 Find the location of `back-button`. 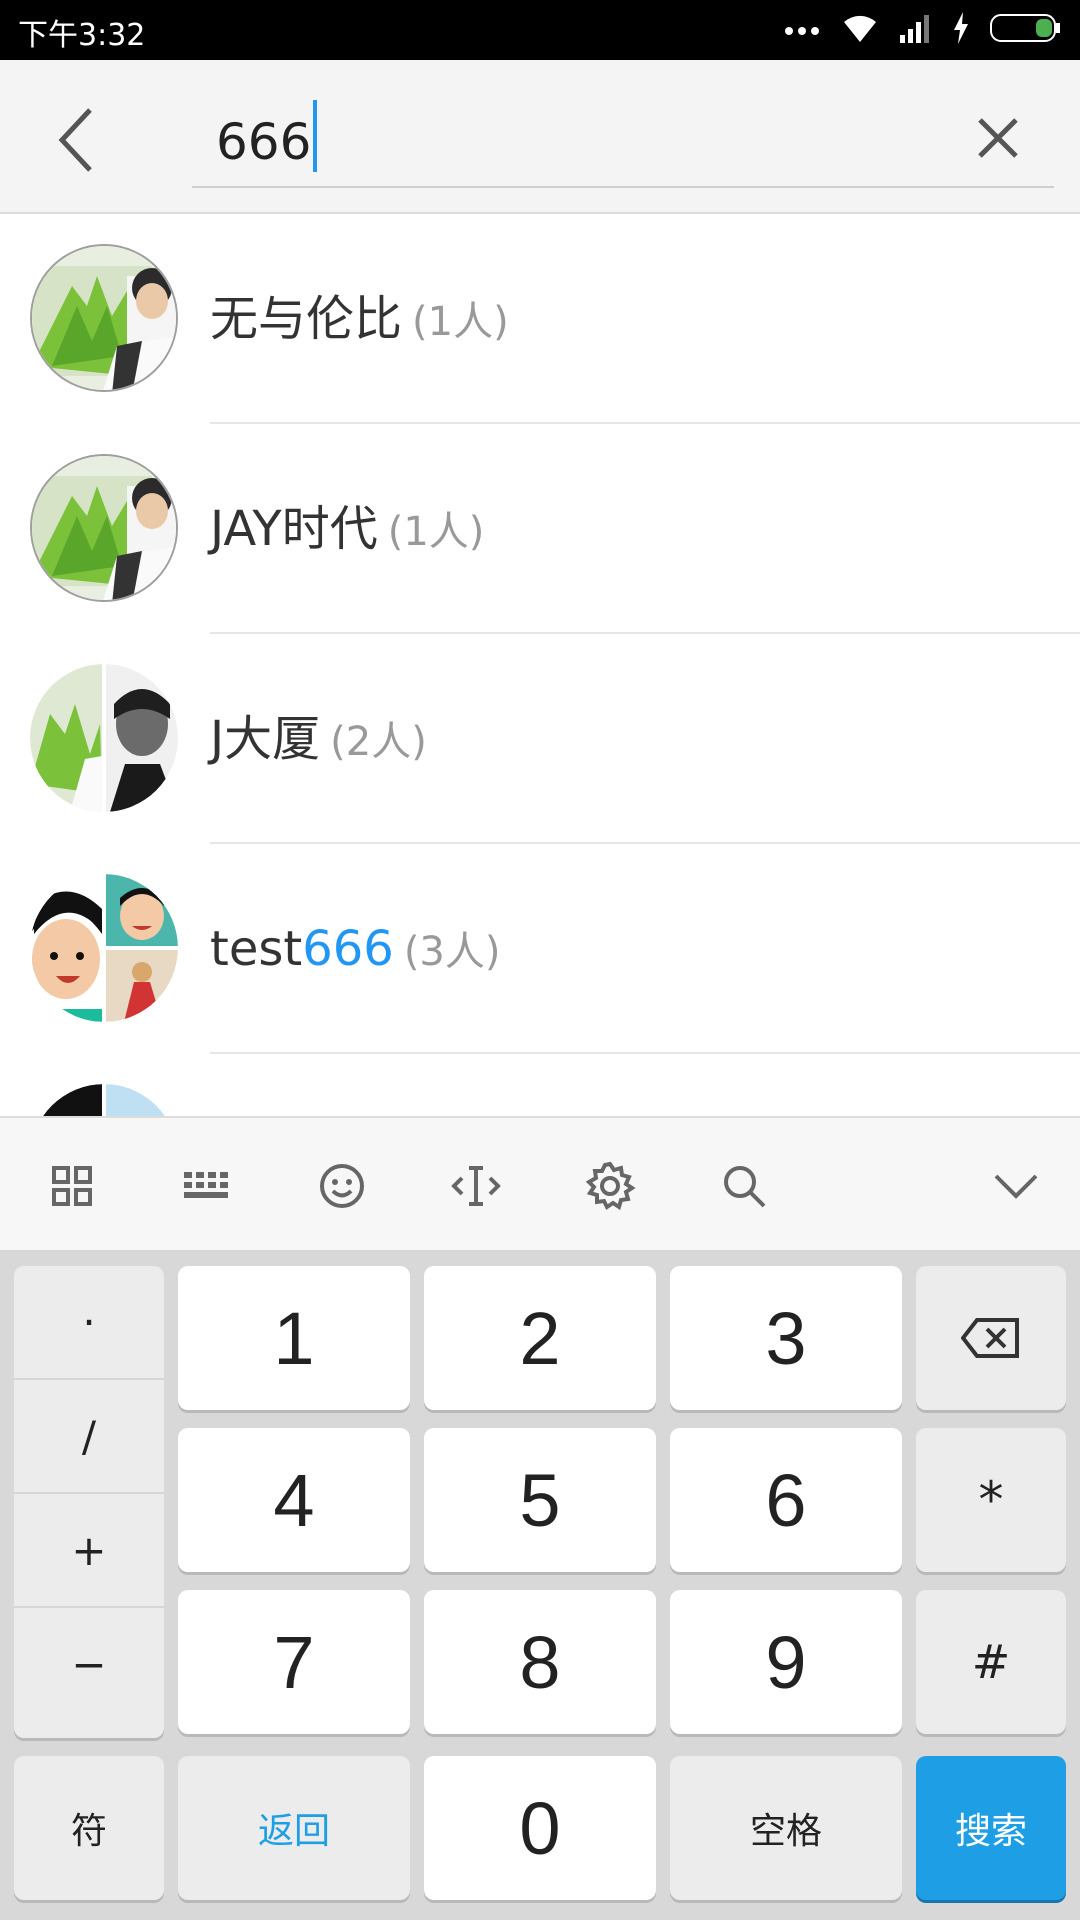

back-button is located at coordinates (80, 140).